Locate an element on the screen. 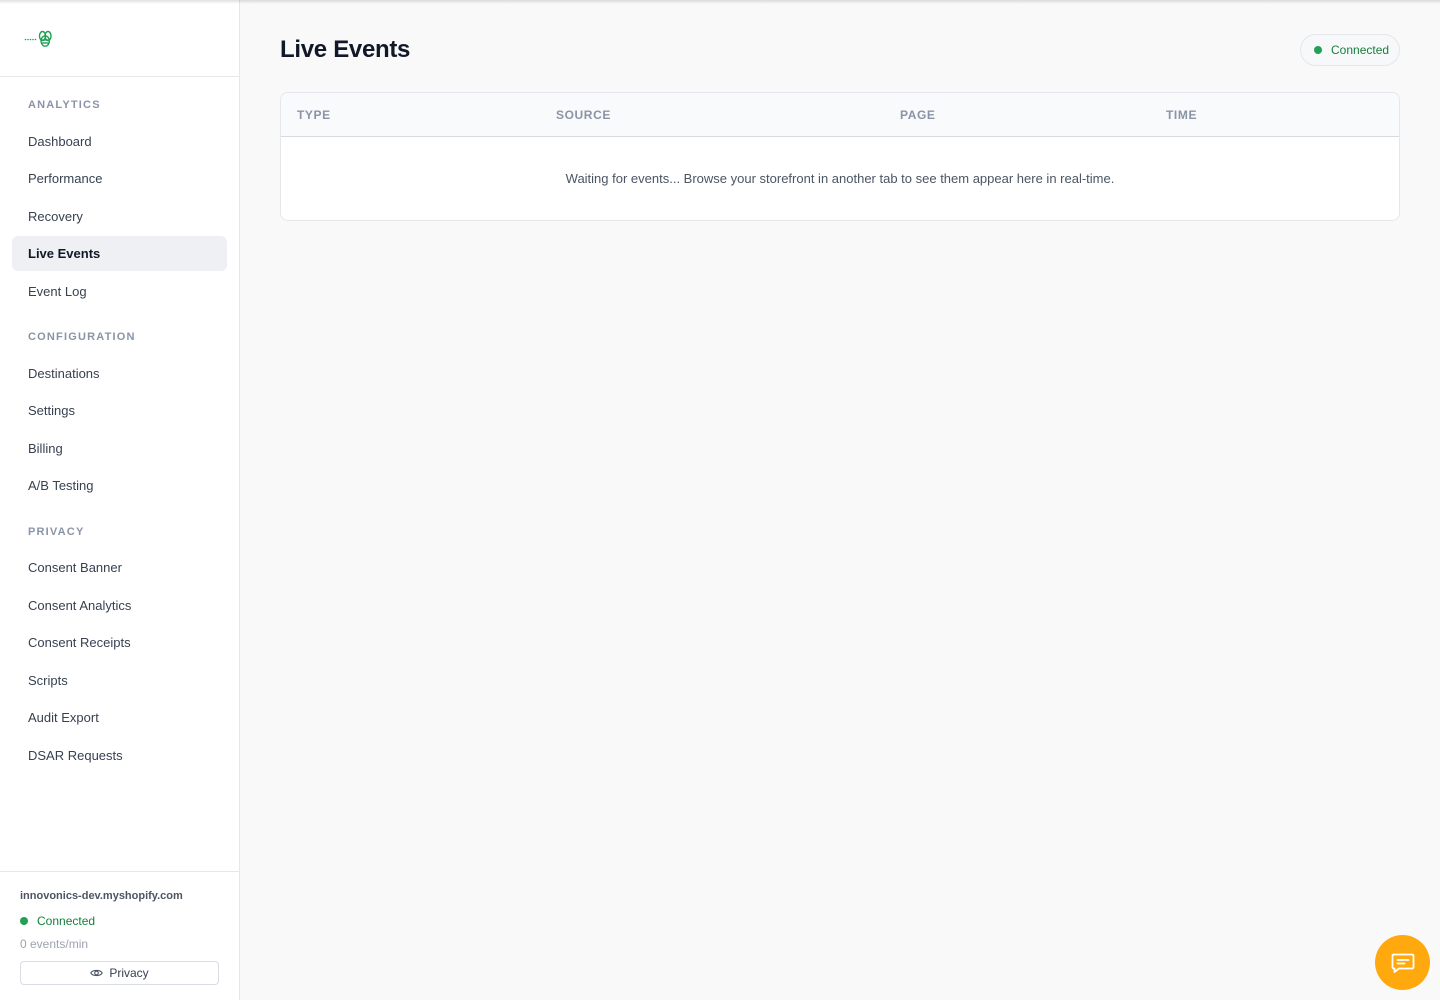 The width and height of the screenshot is (1440, 1000). sidebar-item-dashboard: Dashboard is located at coordinates (119, 141).